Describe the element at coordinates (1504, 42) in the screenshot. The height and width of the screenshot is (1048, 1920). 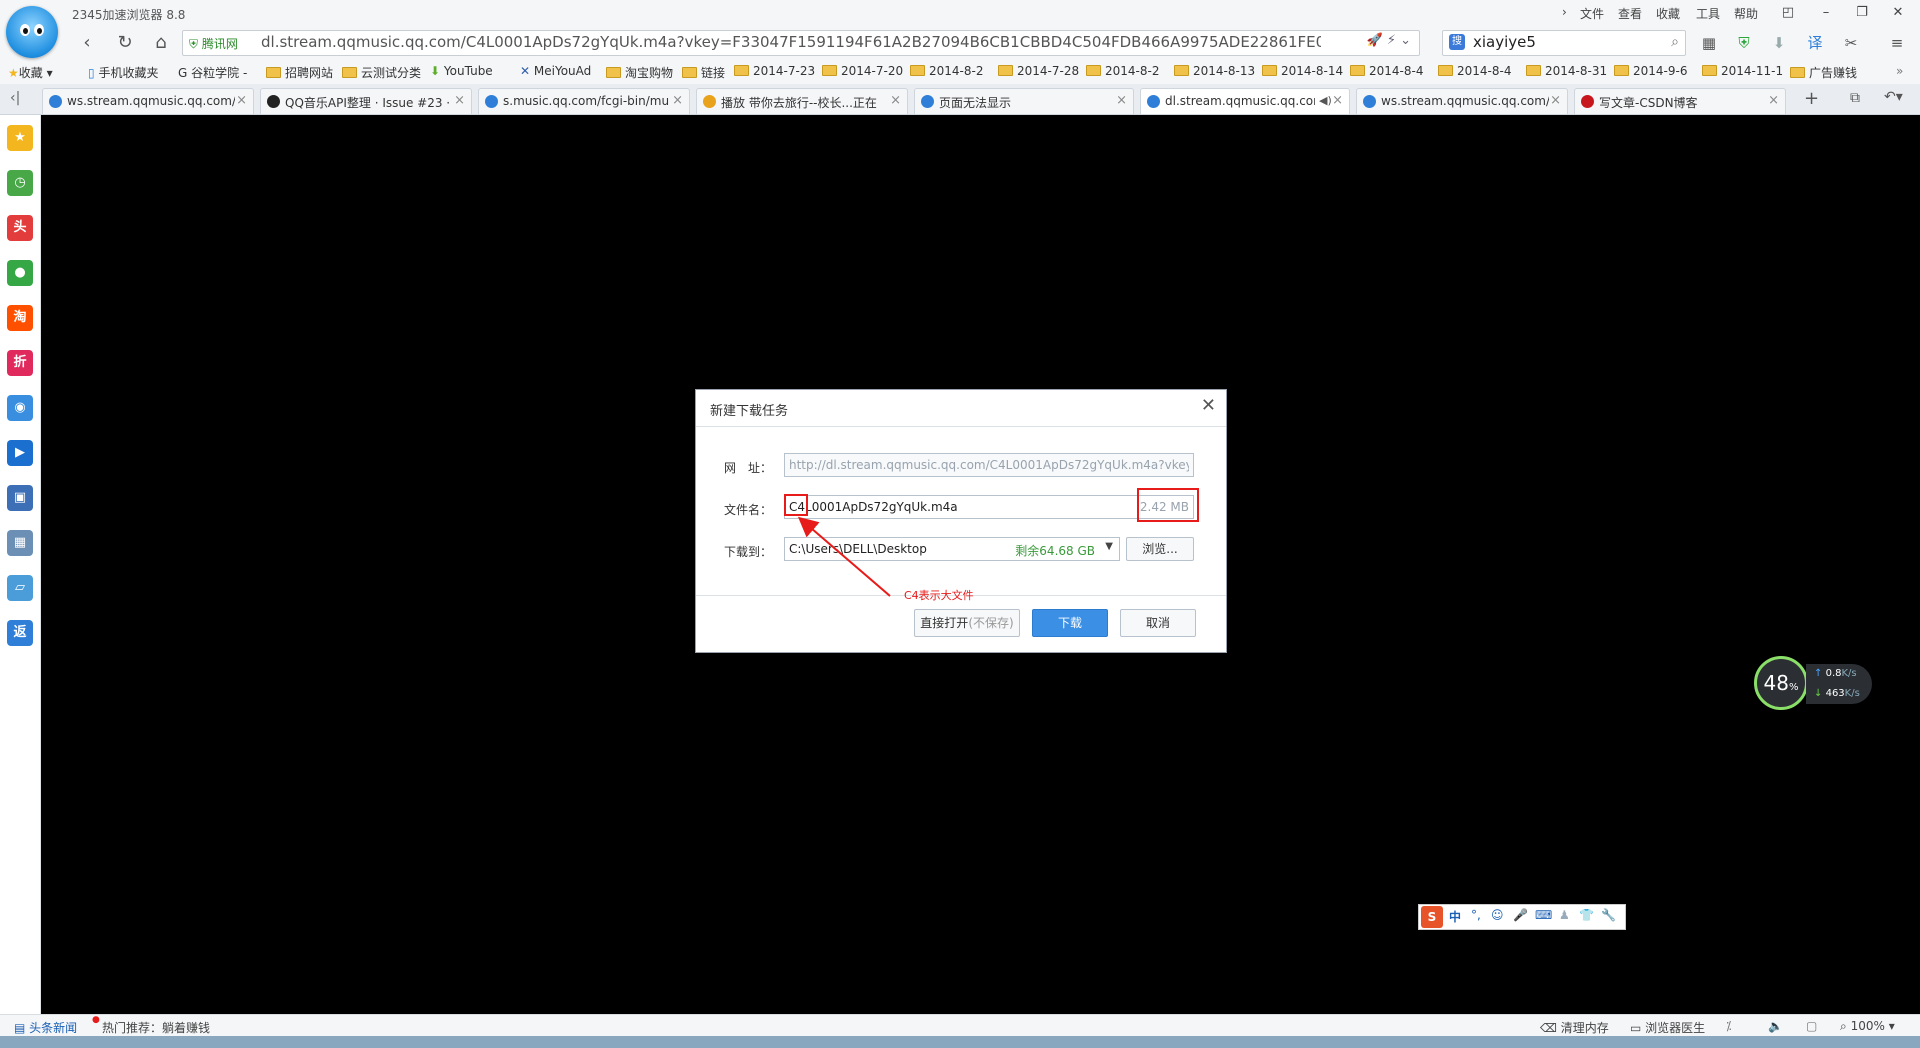
I see `search-input: xiayiye5` at that location.